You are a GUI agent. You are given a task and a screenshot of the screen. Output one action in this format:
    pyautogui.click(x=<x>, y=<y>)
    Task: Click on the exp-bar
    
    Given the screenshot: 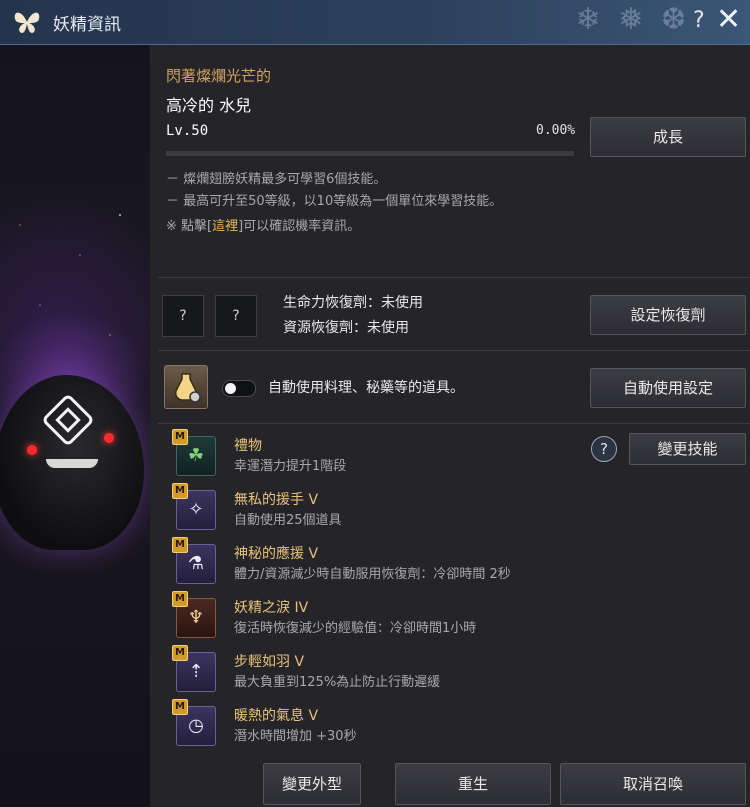 What is the action you would take?
    pyautogui.click(x=370, y=153)
    